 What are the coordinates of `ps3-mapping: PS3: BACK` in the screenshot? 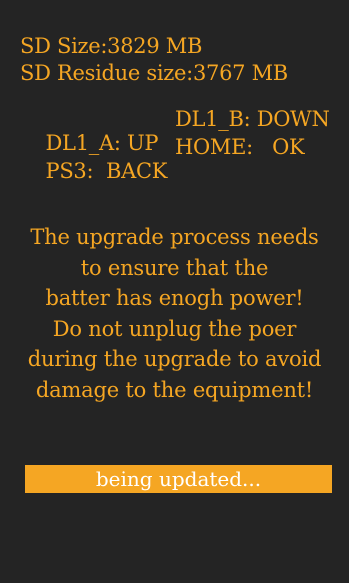 It's located at (106, 171).